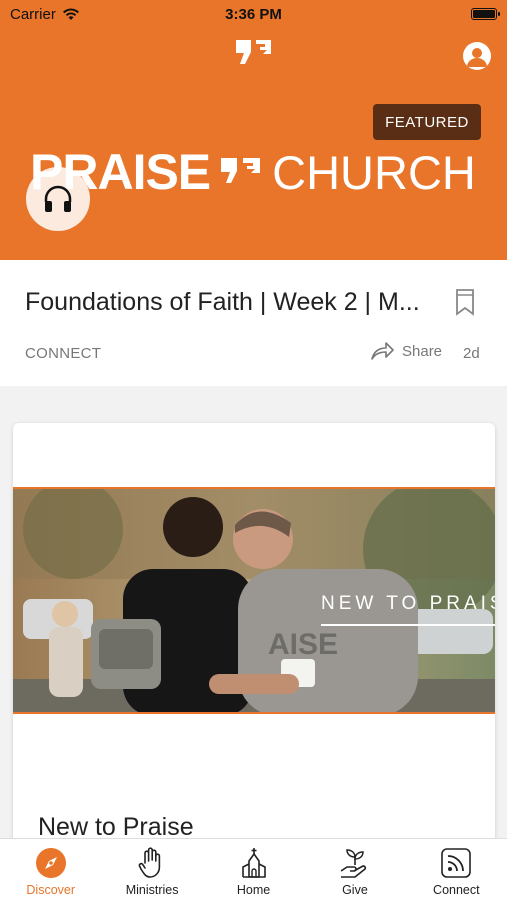 Image resolution: width=507 pixels, height=900 pixels. What do you see at coordinates (427, 122) in the screenshot?
I see `featured-badge: FEATURED` at bounding box center [427, 122].